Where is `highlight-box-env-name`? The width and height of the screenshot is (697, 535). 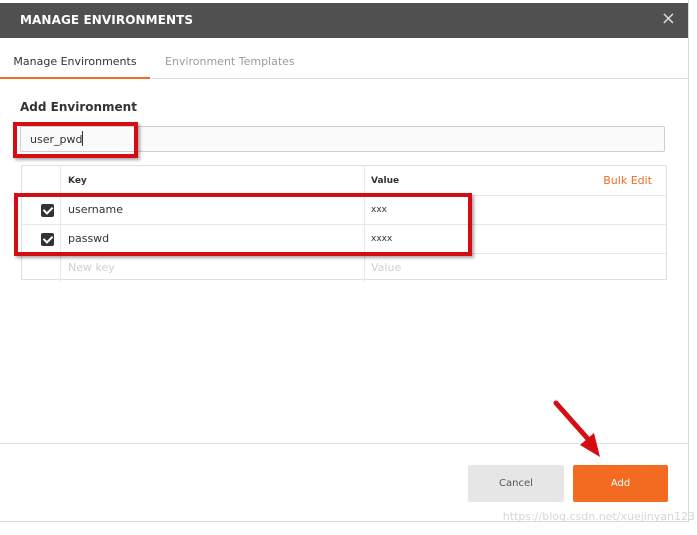
highlight-box-env-name is located at coordinates (75, 140).